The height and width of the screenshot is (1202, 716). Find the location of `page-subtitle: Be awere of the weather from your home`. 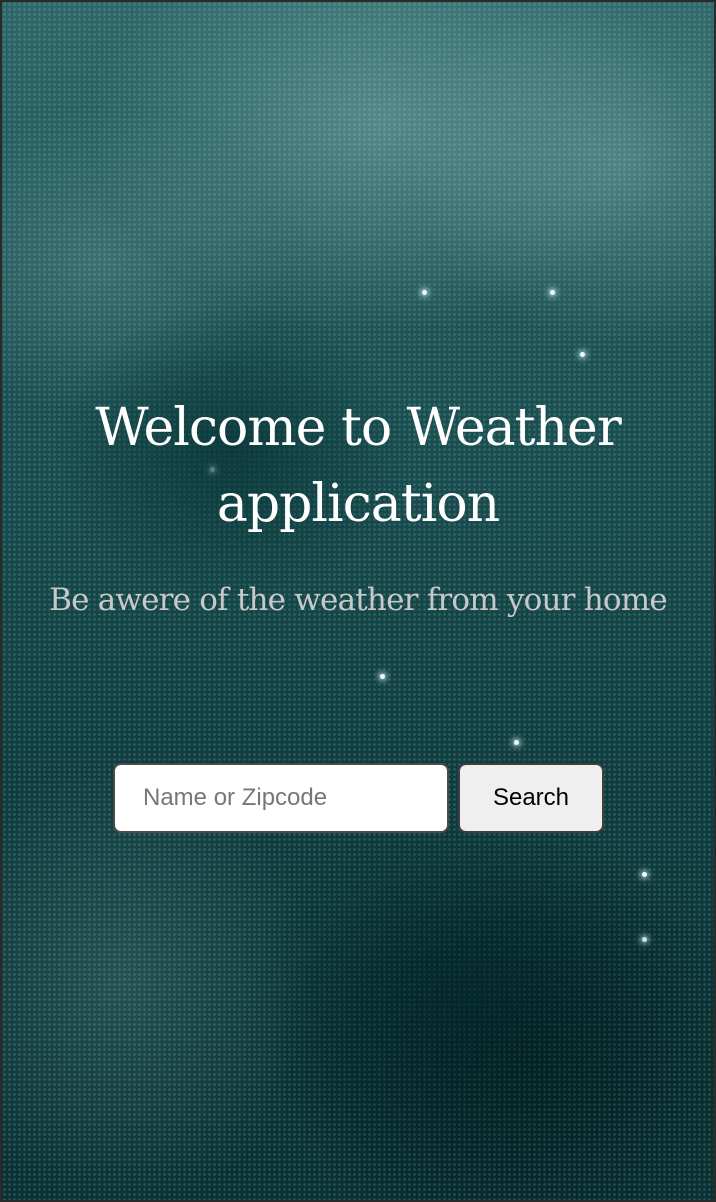

page-subtitle: Be awere of the weather from your home is located at coordinates (358, 600).